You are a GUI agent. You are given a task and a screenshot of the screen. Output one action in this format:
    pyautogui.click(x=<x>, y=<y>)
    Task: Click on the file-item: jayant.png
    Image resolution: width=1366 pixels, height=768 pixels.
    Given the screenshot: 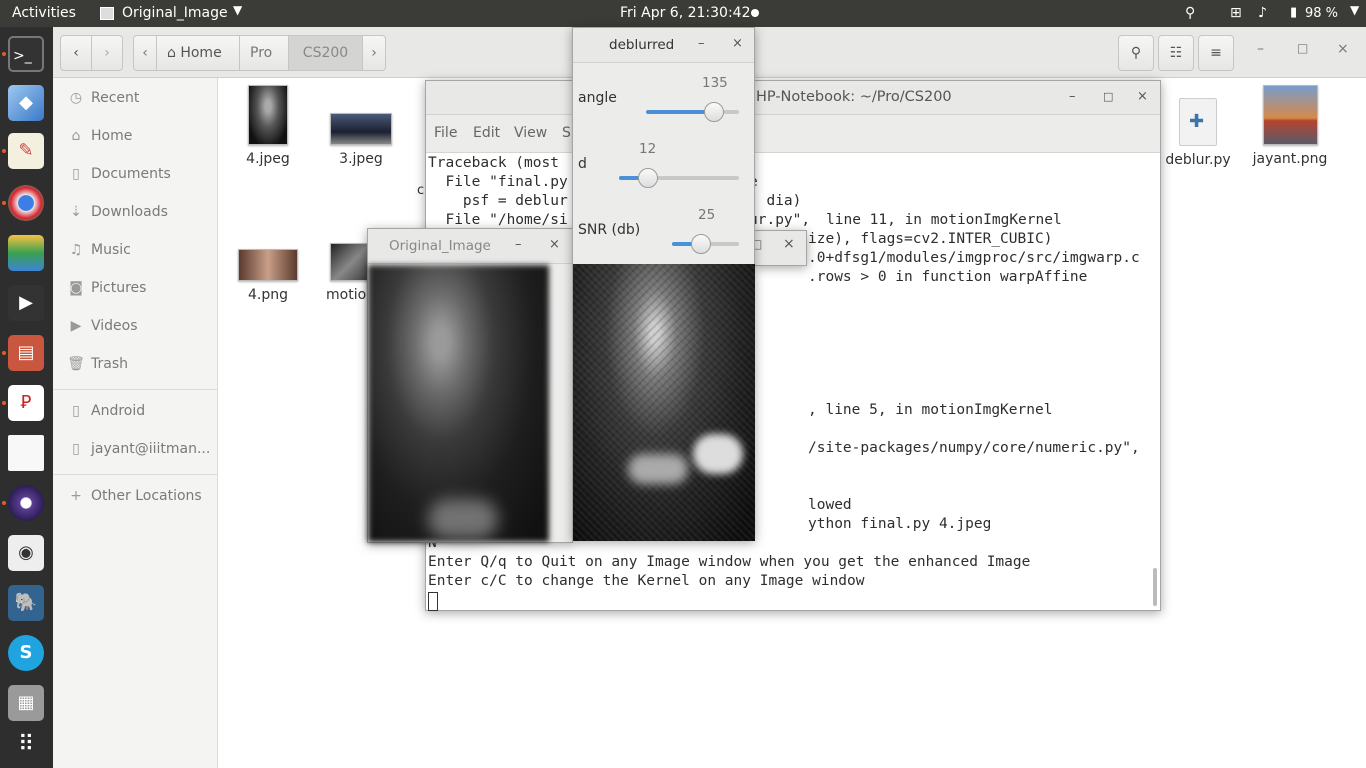 What is the action you would take?
    pyautogui.click(x=1290, y=126)
    